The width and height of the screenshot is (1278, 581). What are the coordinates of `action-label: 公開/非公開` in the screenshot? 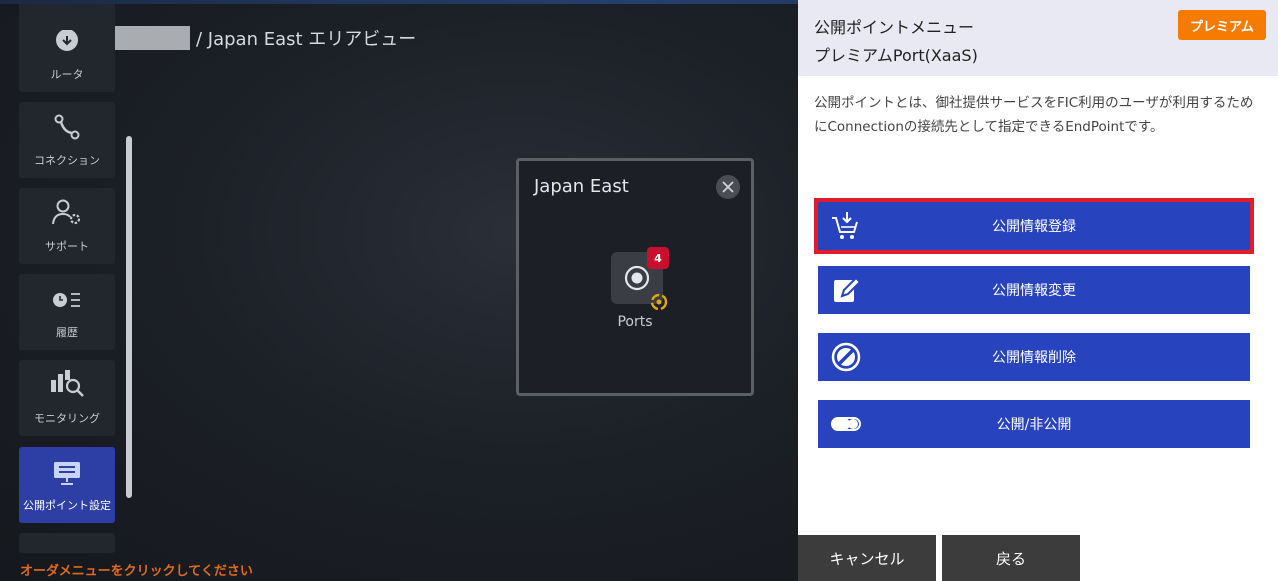 It's located at (1034, 425).